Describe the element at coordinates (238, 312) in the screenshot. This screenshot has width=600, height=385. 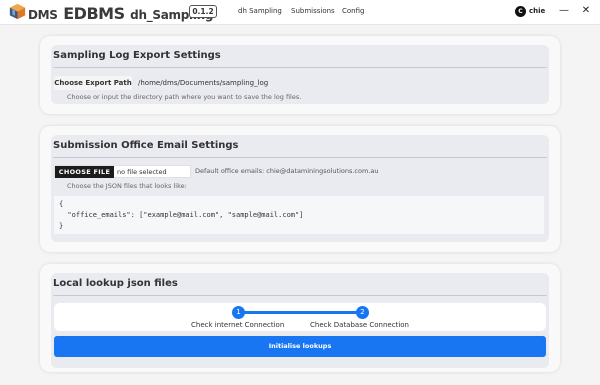
I see `step-1-circle: 1` at that location.